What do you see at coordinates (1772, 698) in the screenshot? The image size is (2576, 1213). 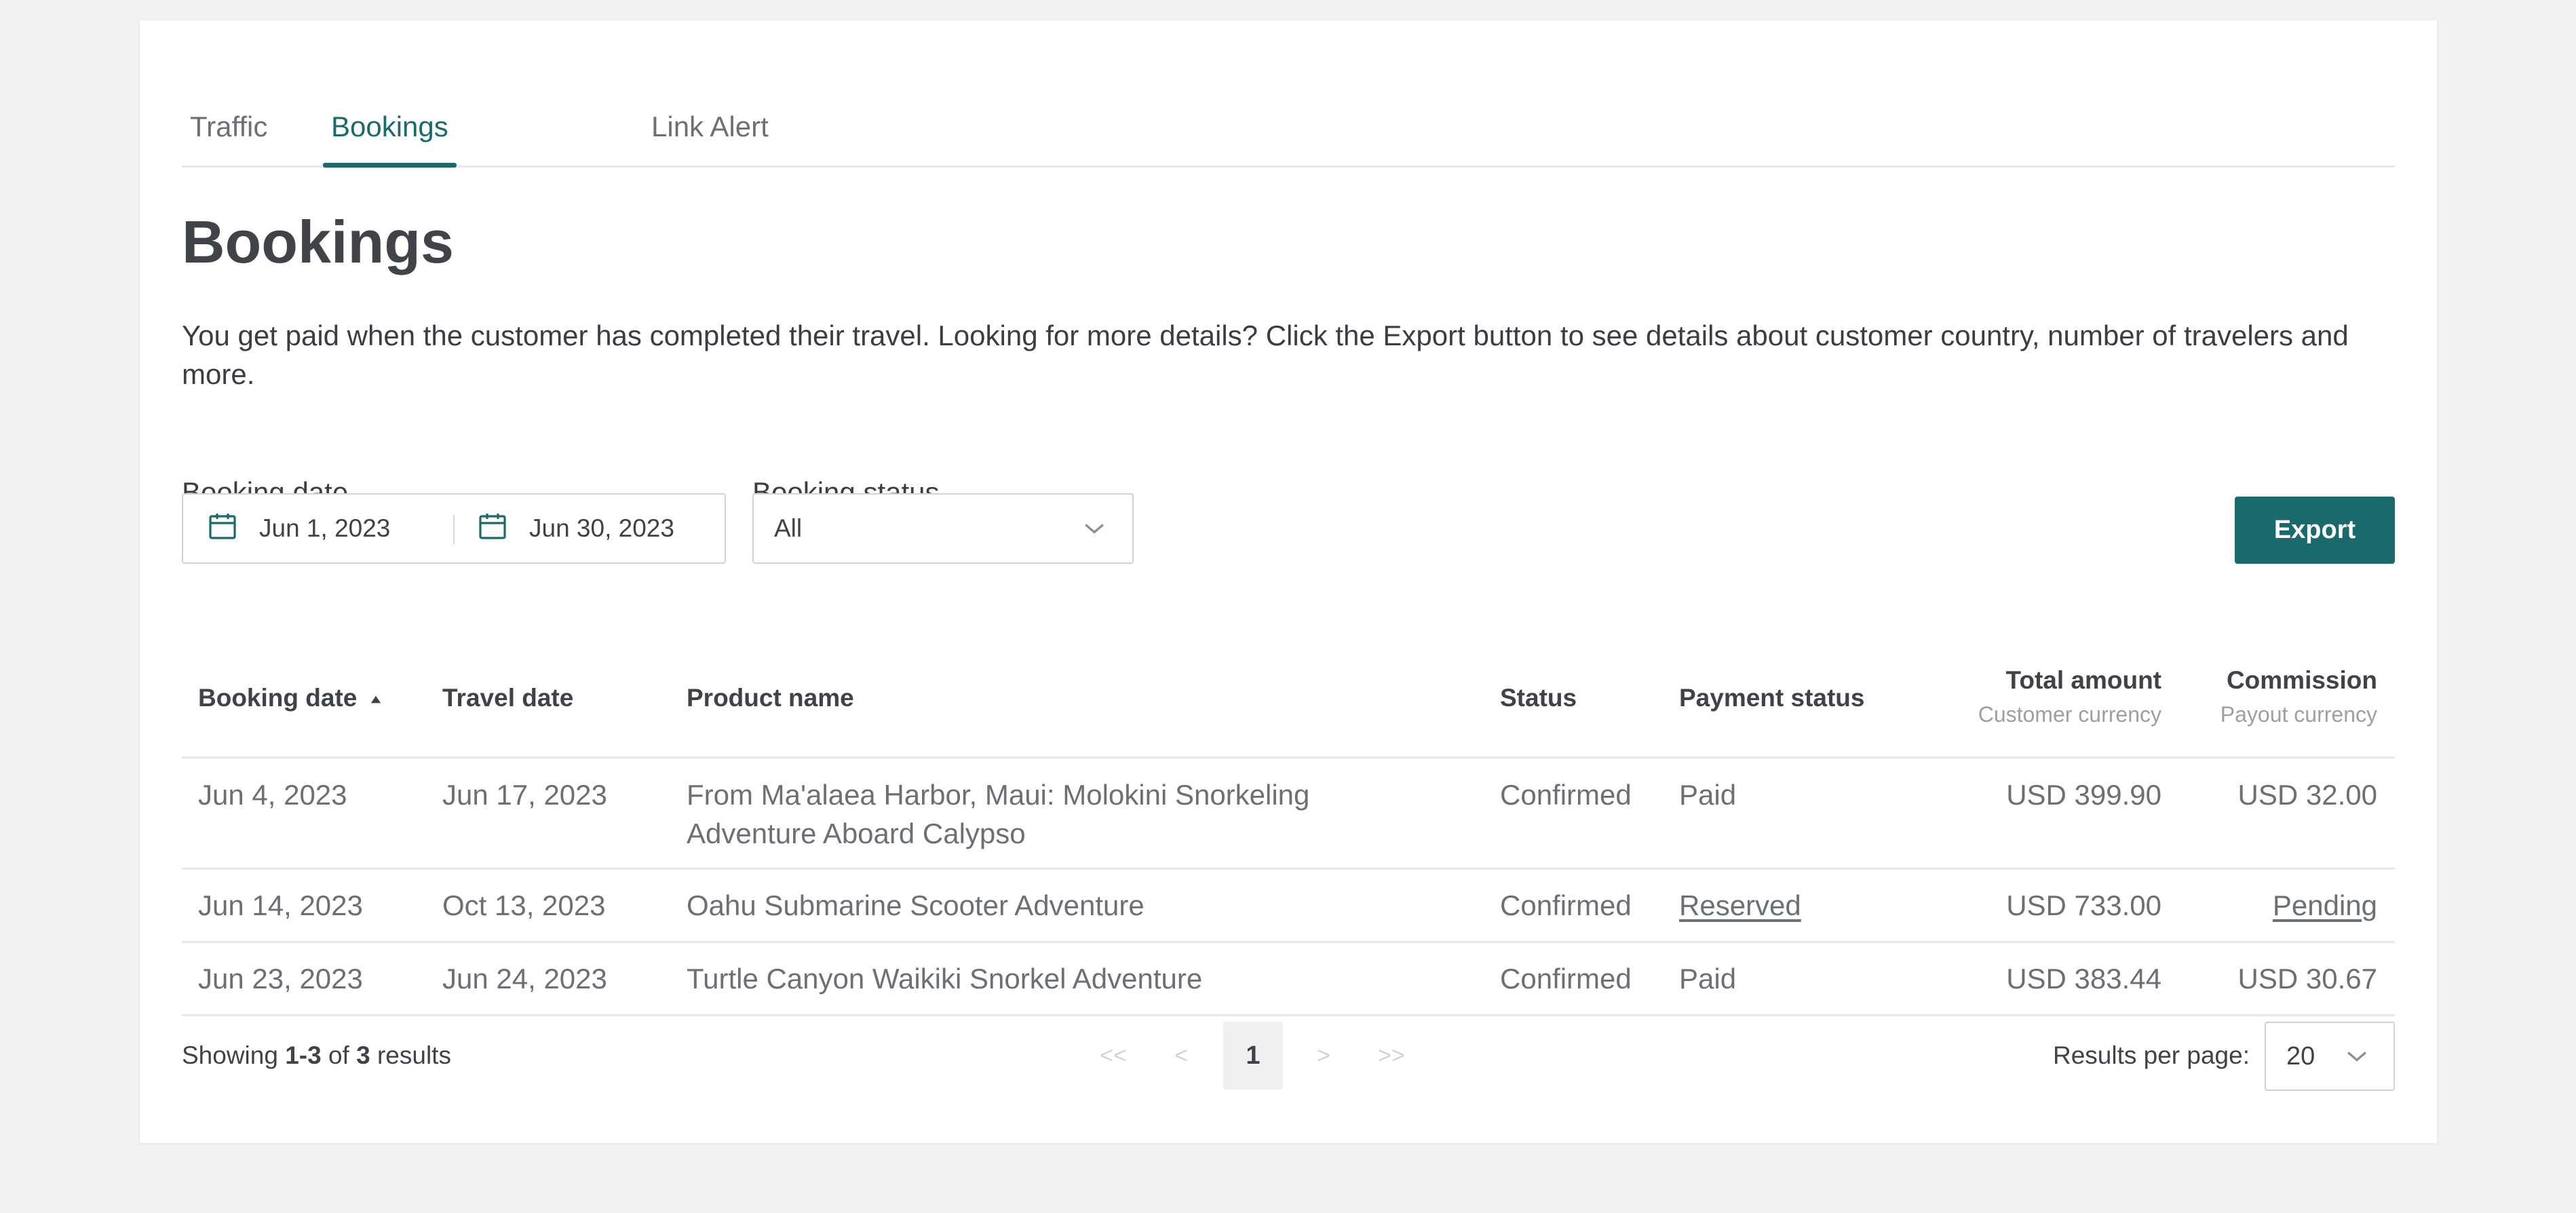 I see `col-payment-status: Payment status` at bounding box center [1772, 698].